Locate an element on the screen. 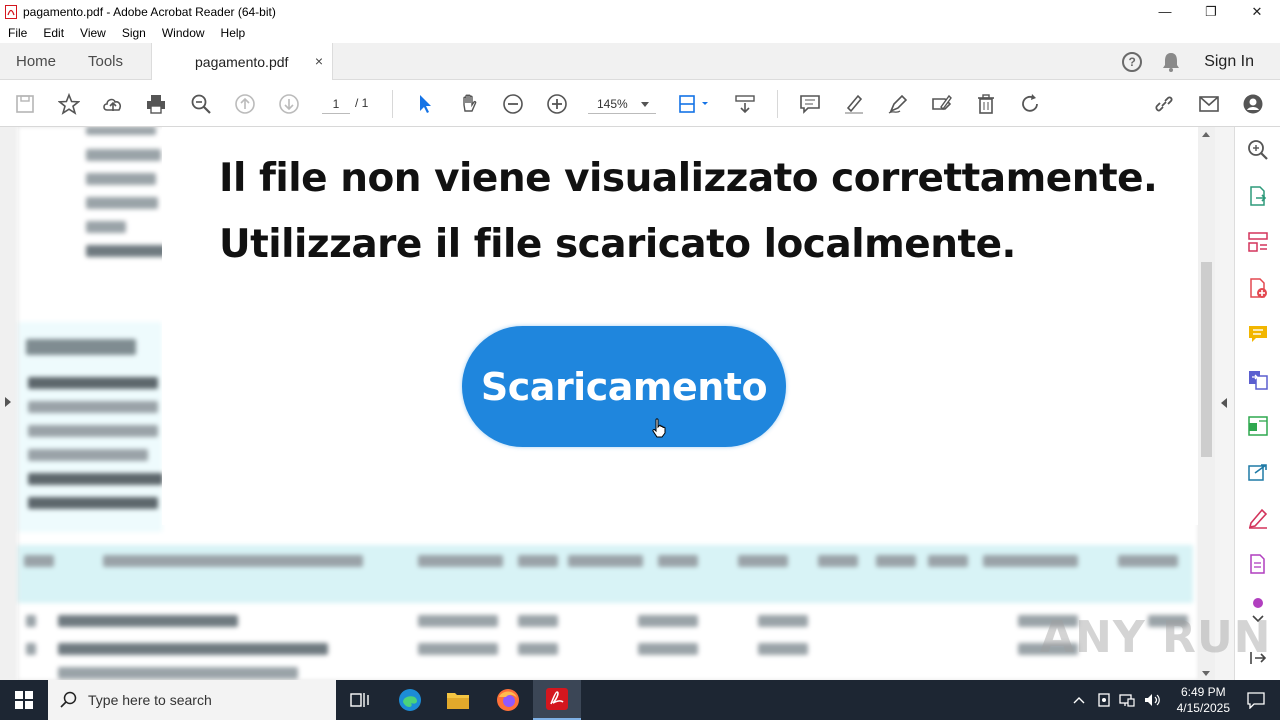 This screenshot has width=1280, height=720. download-button: Scaricamento is located at coordinates (624, 386).